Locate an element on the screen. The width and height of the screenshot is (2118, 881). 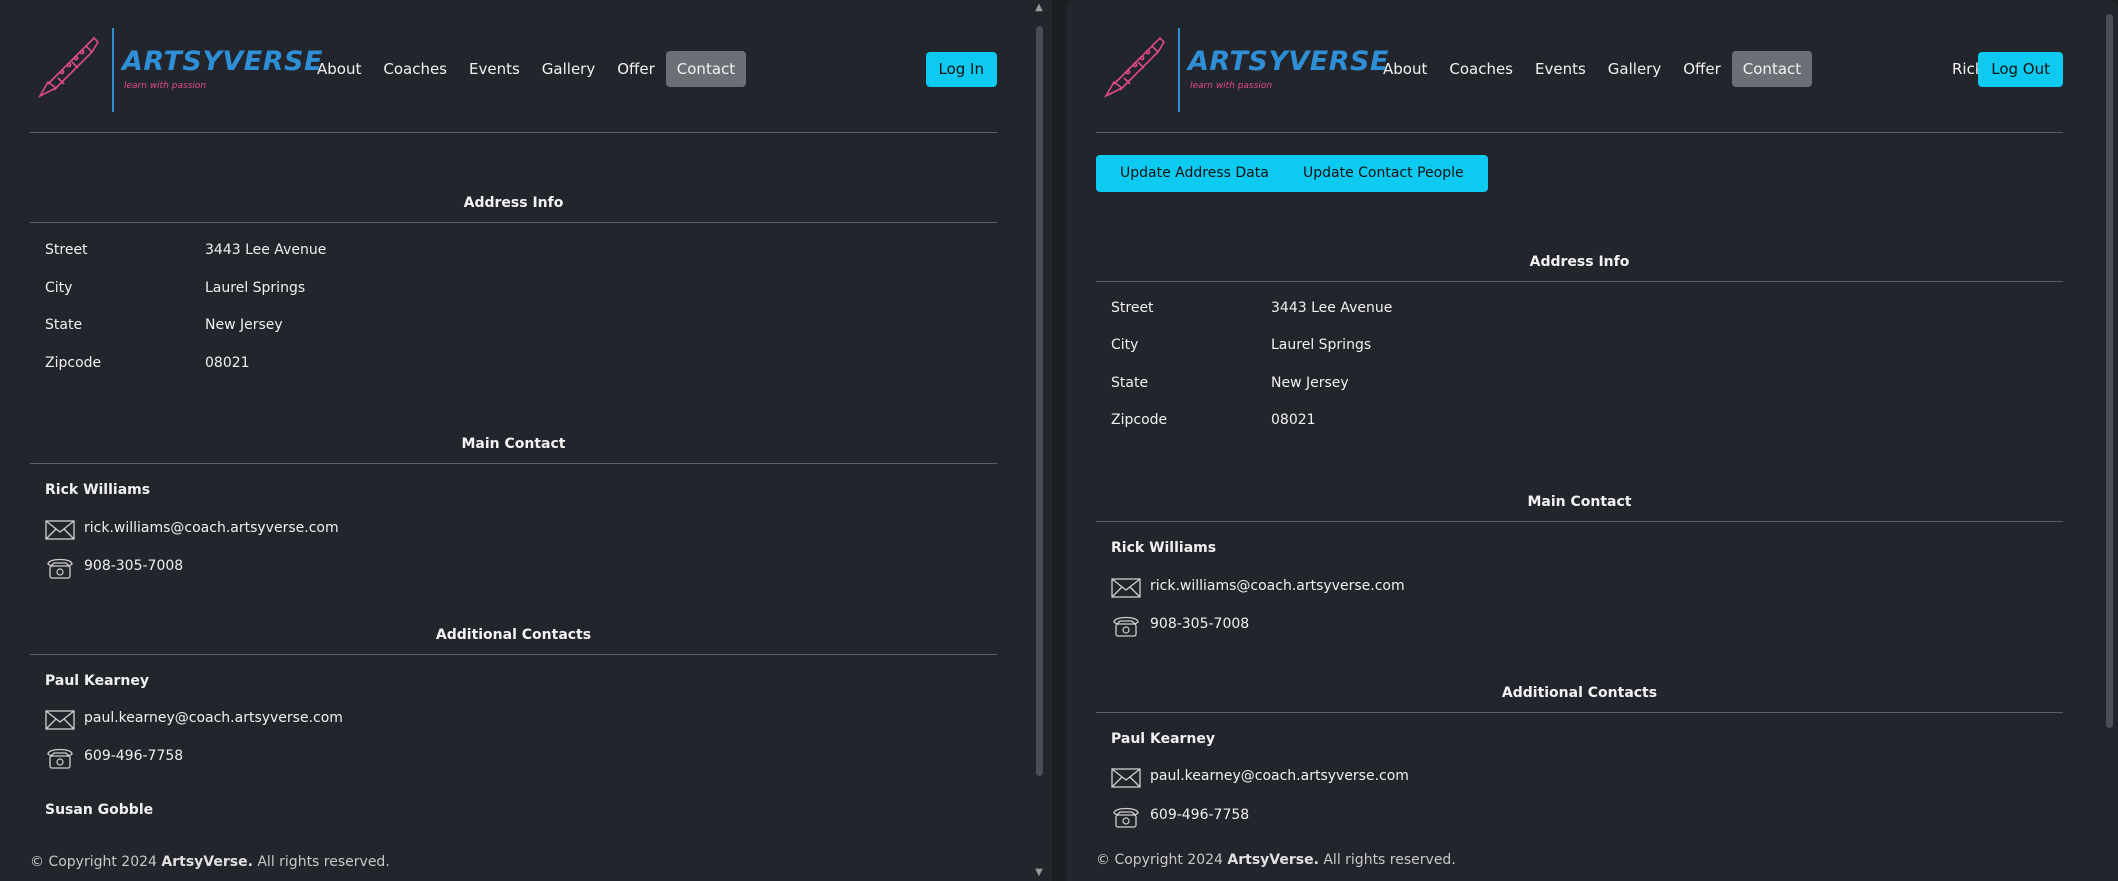
right-scrollbar is located at coordinates (2109, 440).